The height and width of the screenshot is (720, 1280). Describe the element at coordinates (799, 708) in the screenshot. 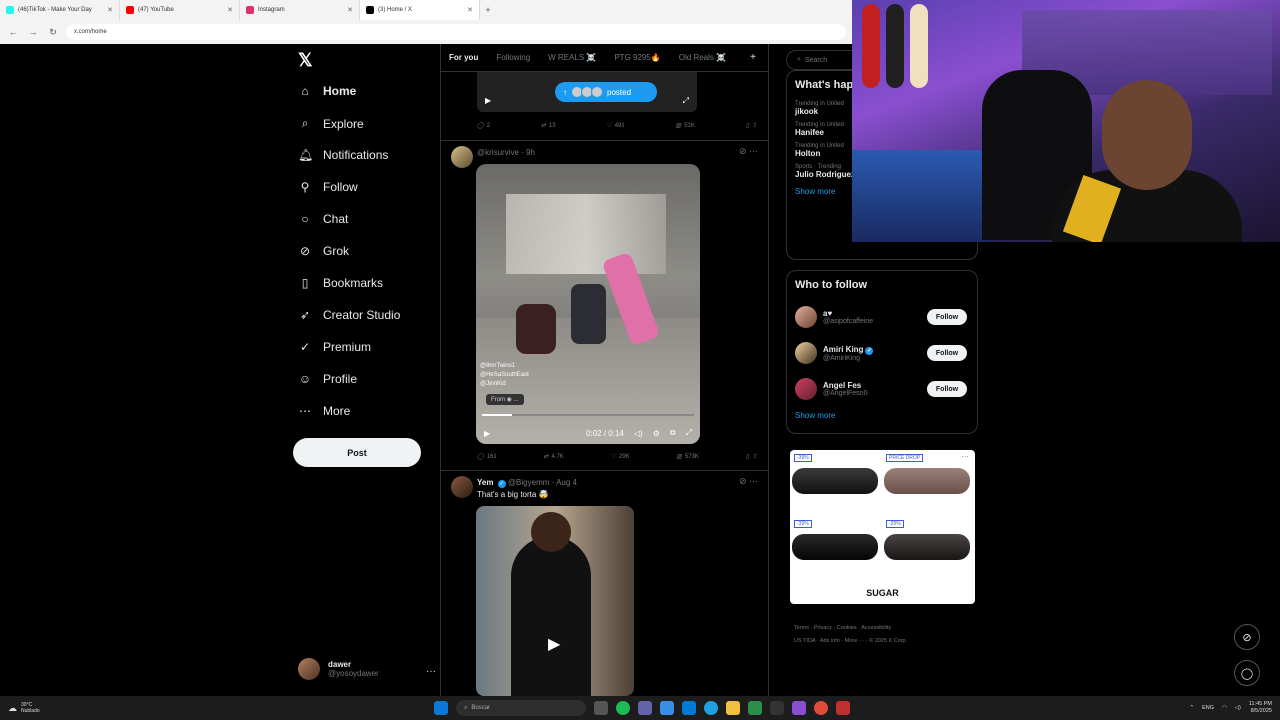

I see `obs-icon` at that location.